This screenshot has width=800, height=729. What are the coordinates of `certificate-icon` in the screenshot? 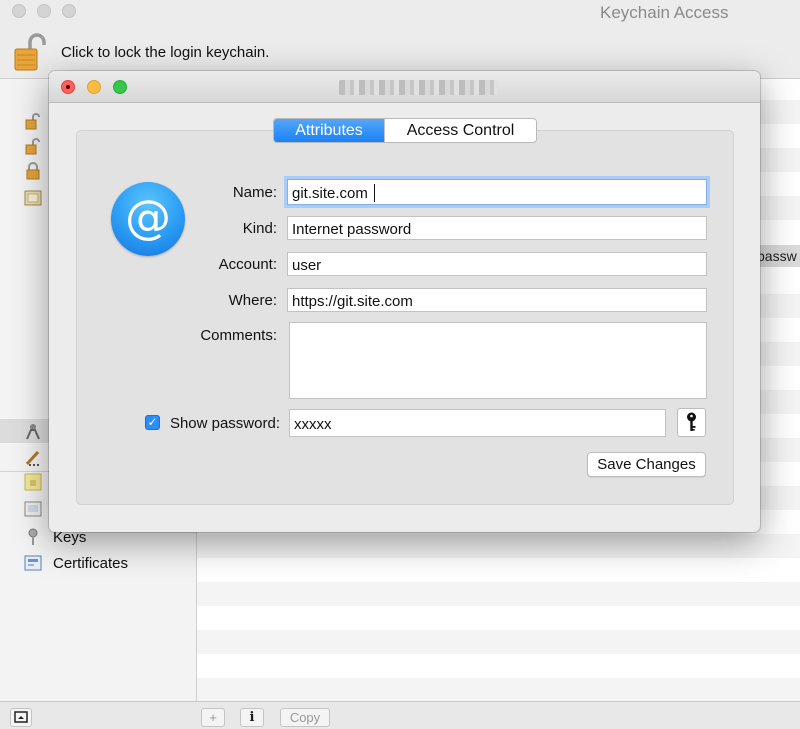 It's located at (33, 563).